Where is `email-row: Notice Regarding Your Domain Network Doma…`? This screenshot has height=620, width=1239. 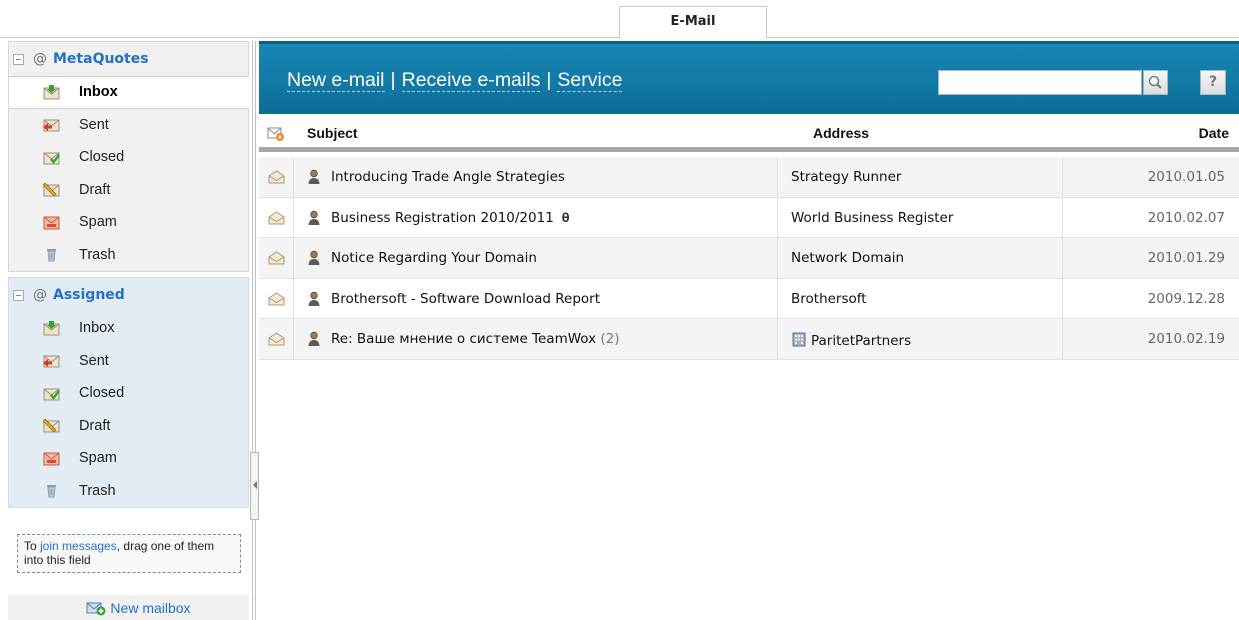
email-row: Notice Regarding Your Domain Network Doma… is located at coordinates (749, 258).